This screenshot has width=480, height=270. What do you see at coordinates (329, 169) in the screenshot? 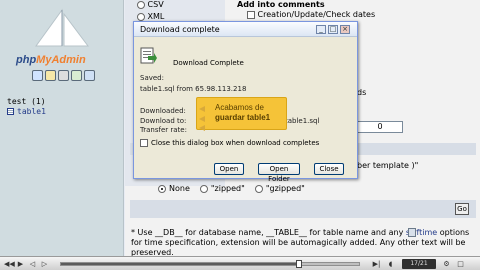
I see `close-button: Close` at bounding box center [329, 169].